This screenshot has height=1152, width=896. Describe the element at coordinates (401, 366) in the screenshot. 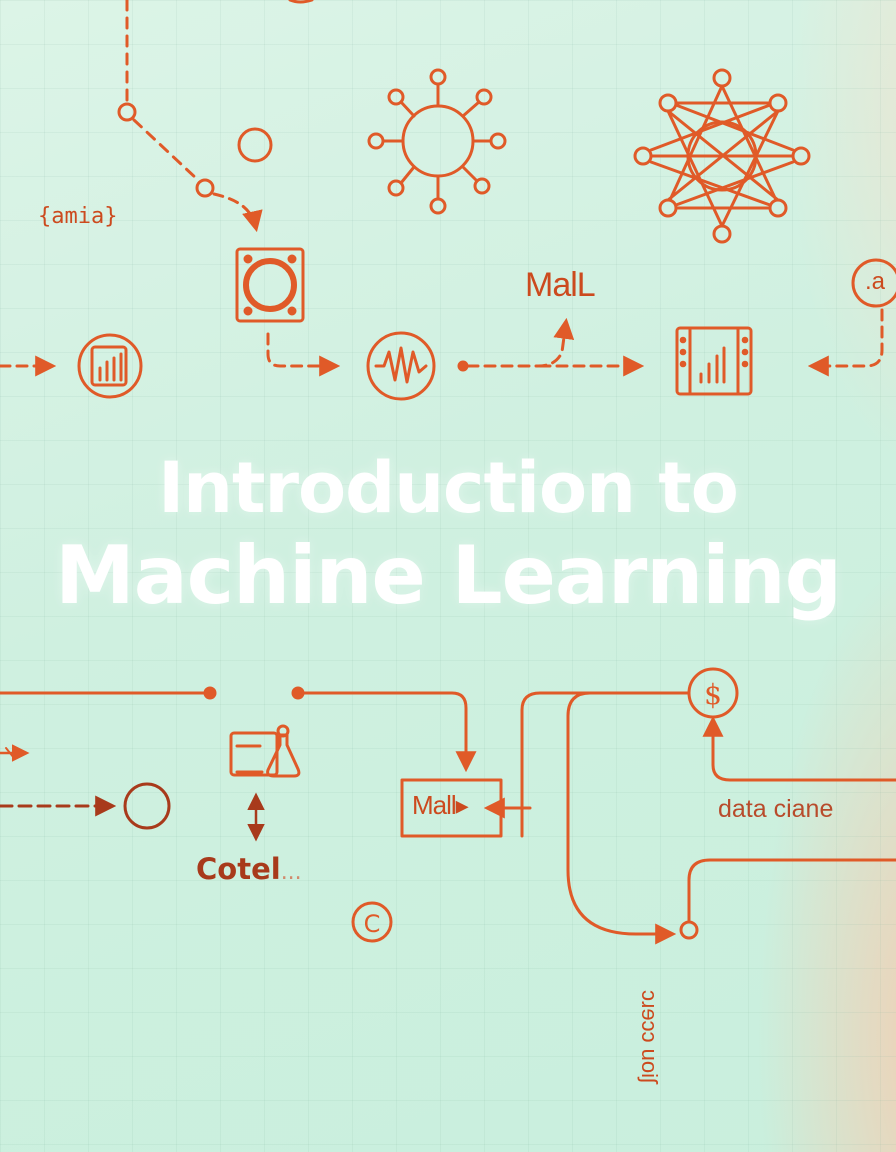

I see `waveform-icon` at that location.